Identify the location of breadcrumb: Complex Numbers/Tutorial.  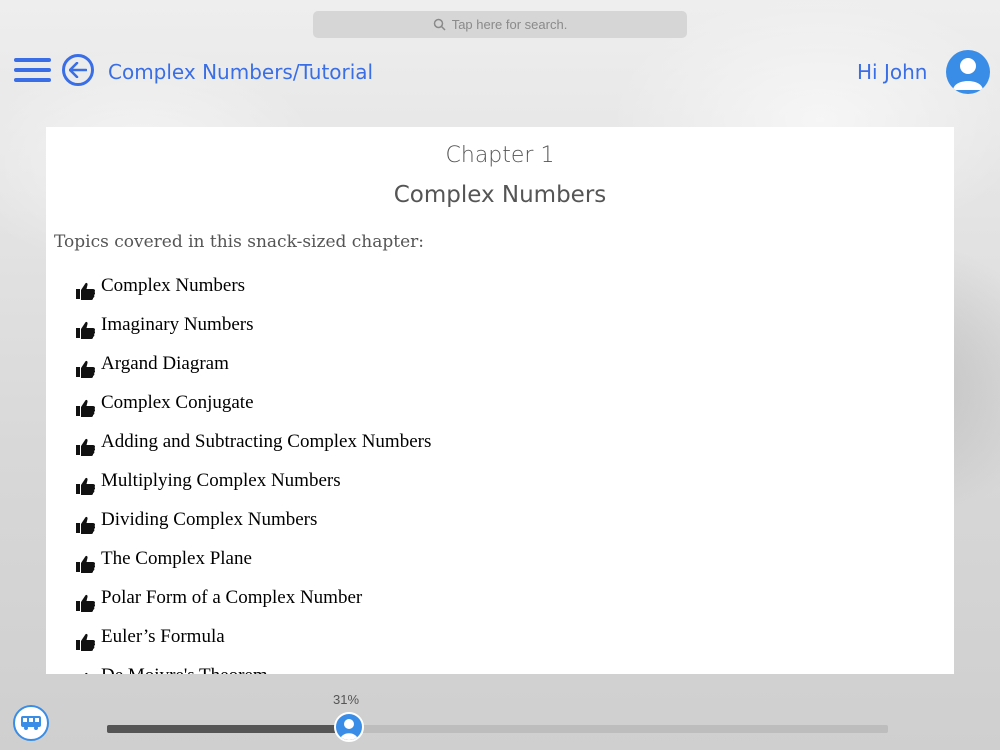
(240, 72).